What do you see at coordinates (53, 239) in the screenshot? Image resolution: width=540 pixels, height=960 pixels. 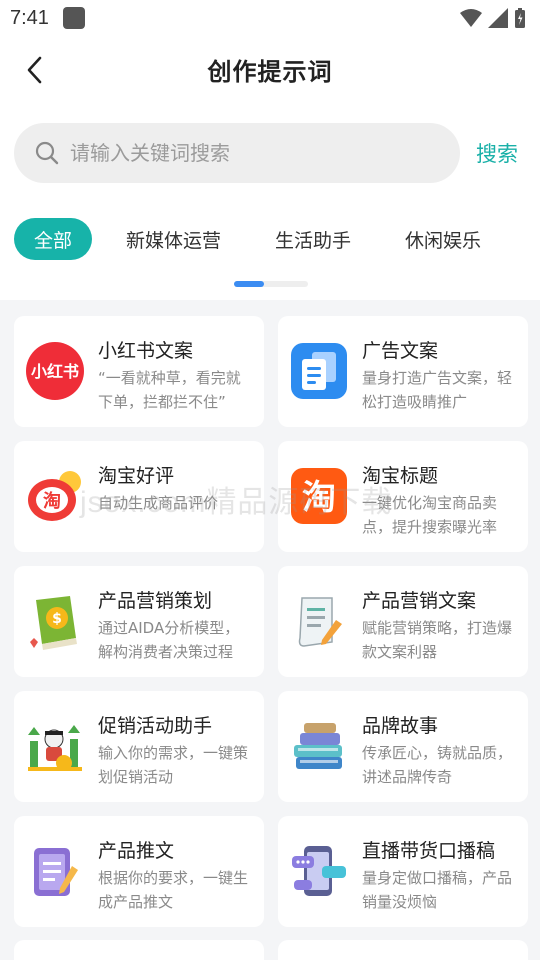 I see `tab-all: 全部` at bounding box center [53, 239].